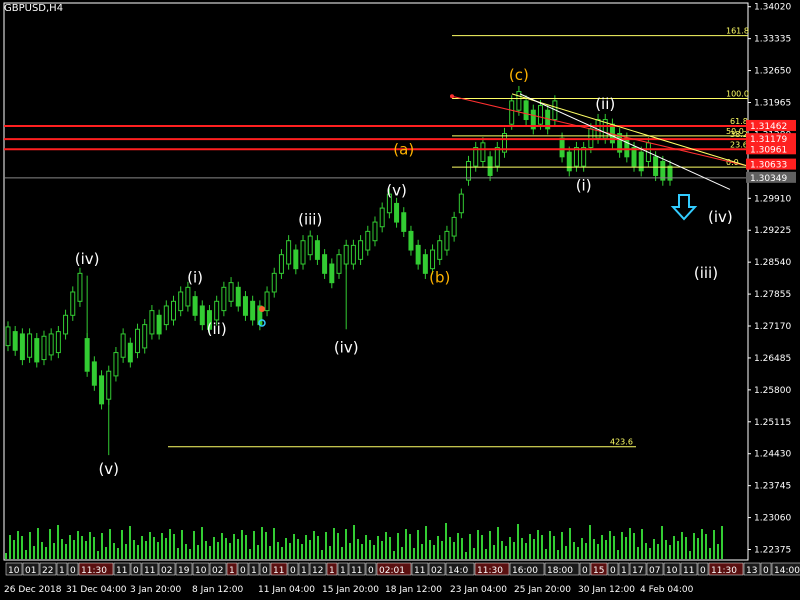 The image size is (800, 600). Describe the element at coordinates (346, 348) in the screenshot. I see `wave-label: (iv)` at that location.